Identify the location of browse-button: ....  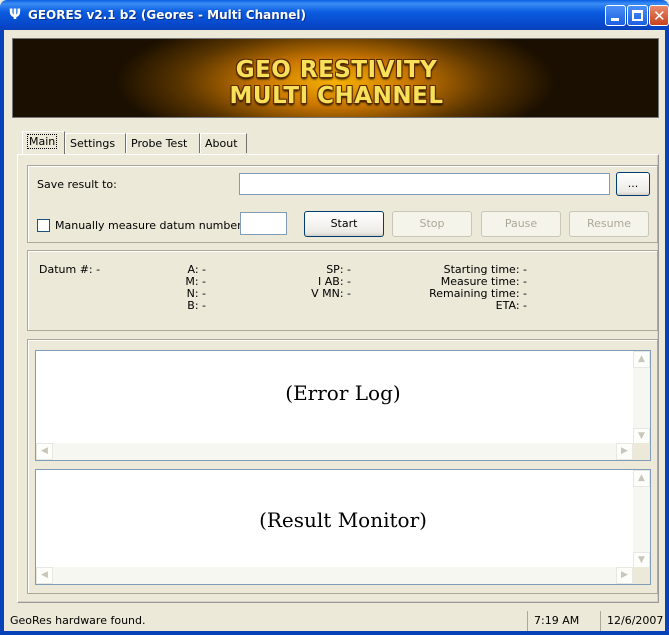
(633, 184).